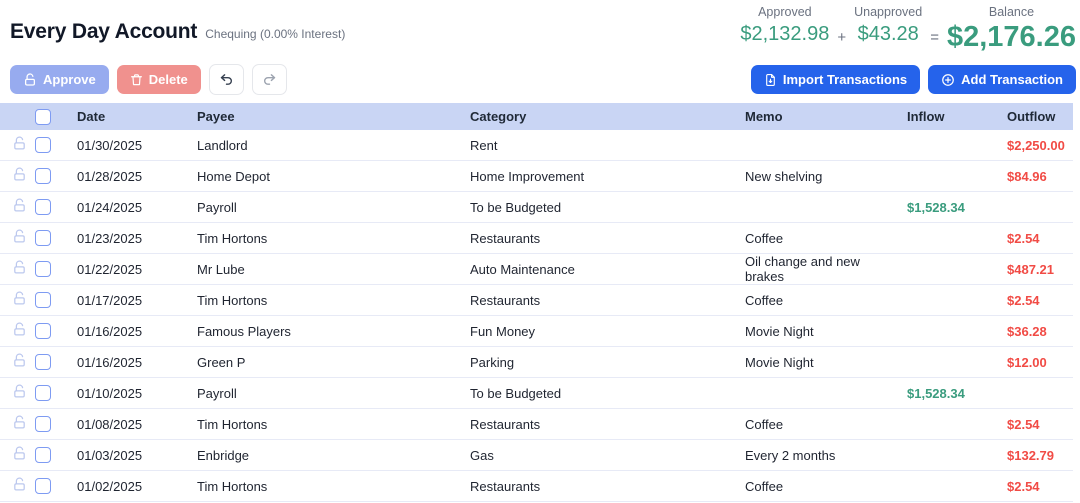  Describe the element at coordinates (1040, 145) in the screenshot. I see `cell-outflow: $2,250.00` at that location.